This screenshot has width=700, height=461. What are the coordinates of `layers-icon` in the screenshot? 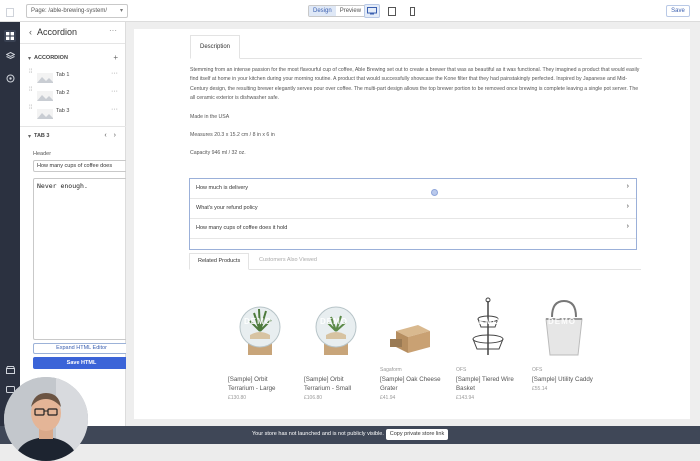 It's located at (10, 56).